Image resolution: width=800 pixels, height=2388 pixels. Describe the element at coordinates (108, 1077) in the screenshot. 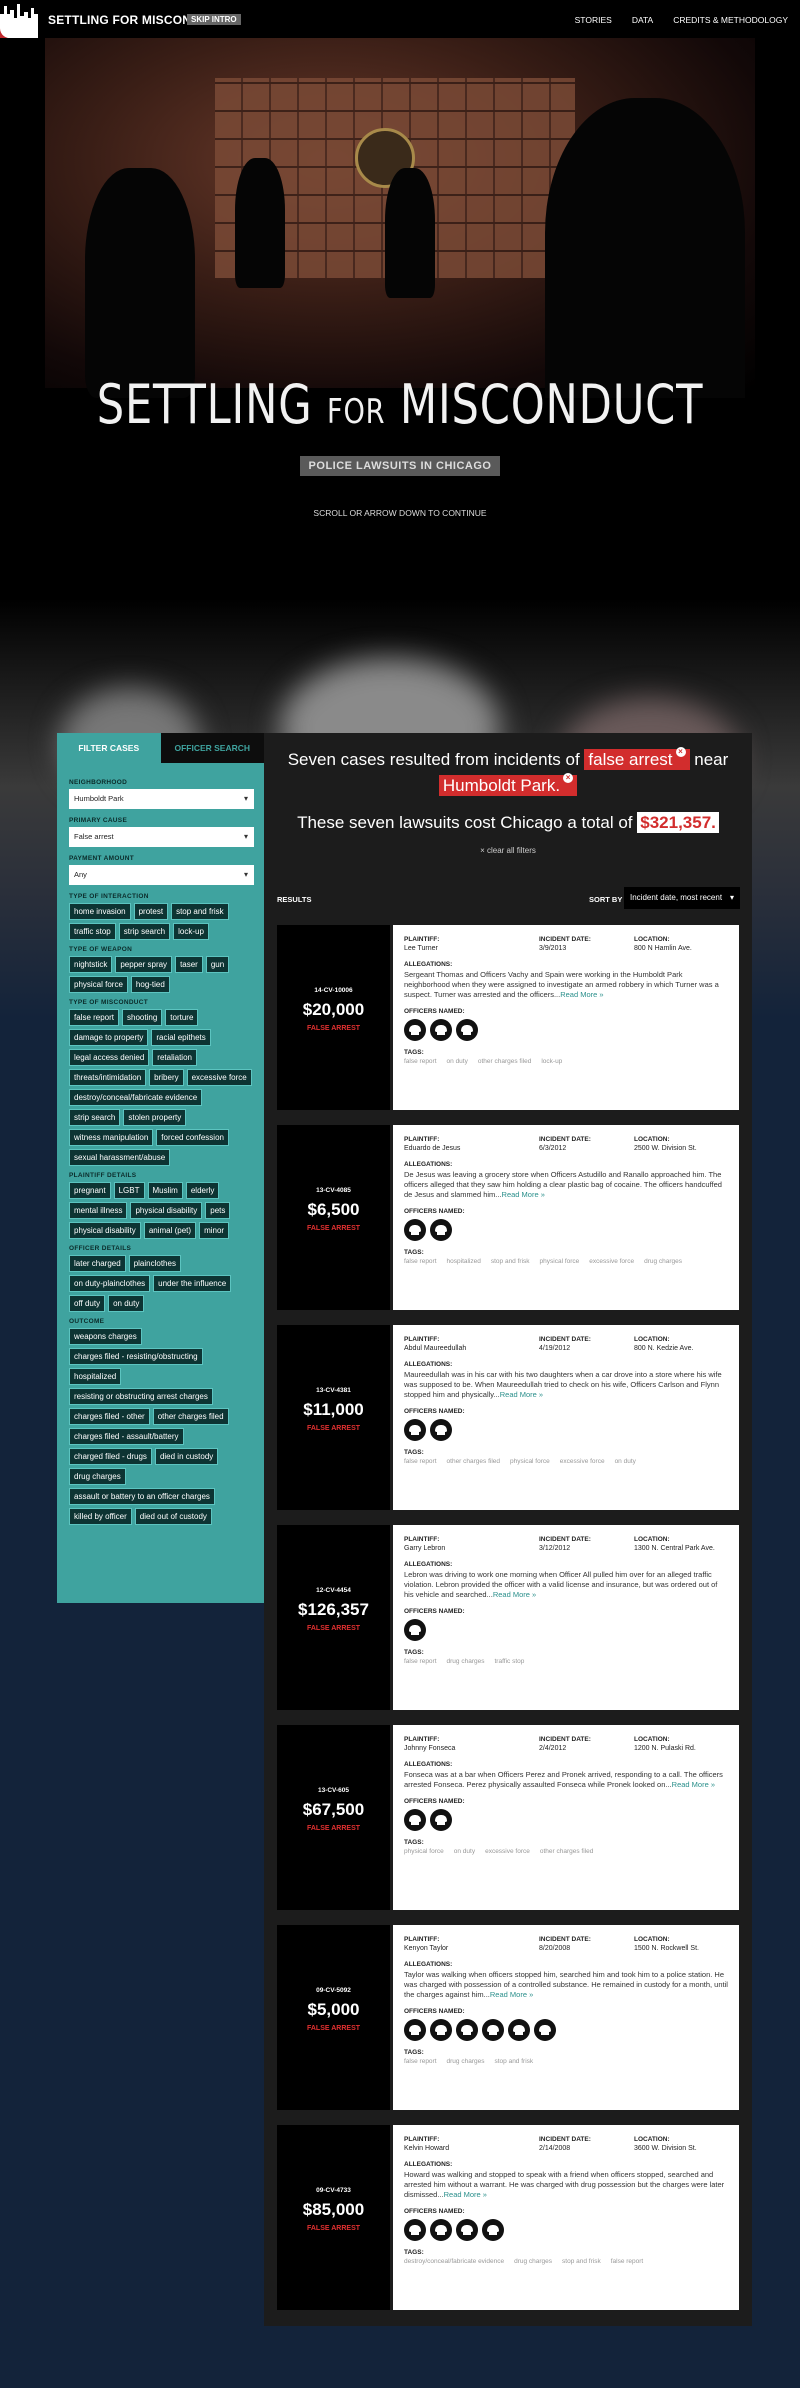

I see `filter-tag: threats/intimidation` at that location.